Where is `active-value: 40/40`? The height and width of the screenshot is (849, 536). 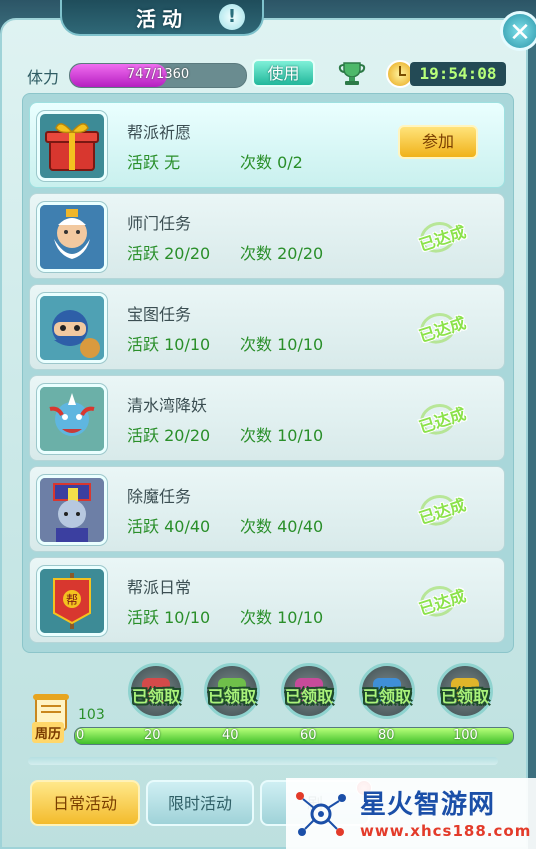 active-value: 40/40 is located at coordinates (187, 526).